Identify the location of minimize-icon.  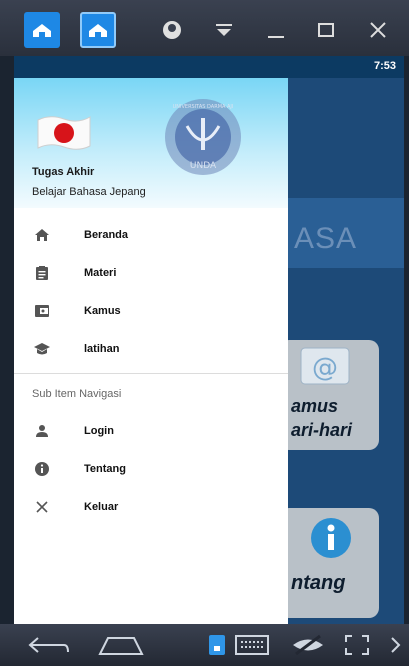
(276, 30).